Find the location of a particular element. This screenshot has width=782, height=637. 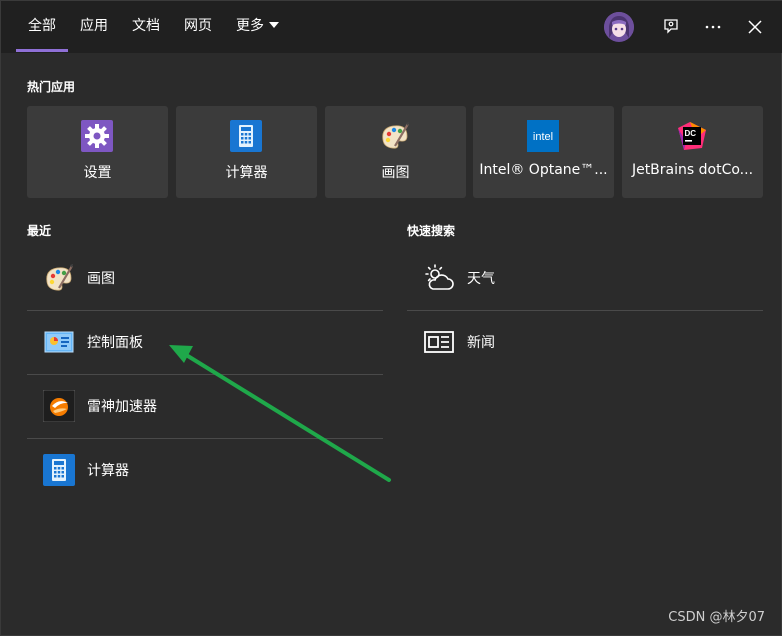

watermark: CSDN @林夕07 is located at coordinates (716, 617).